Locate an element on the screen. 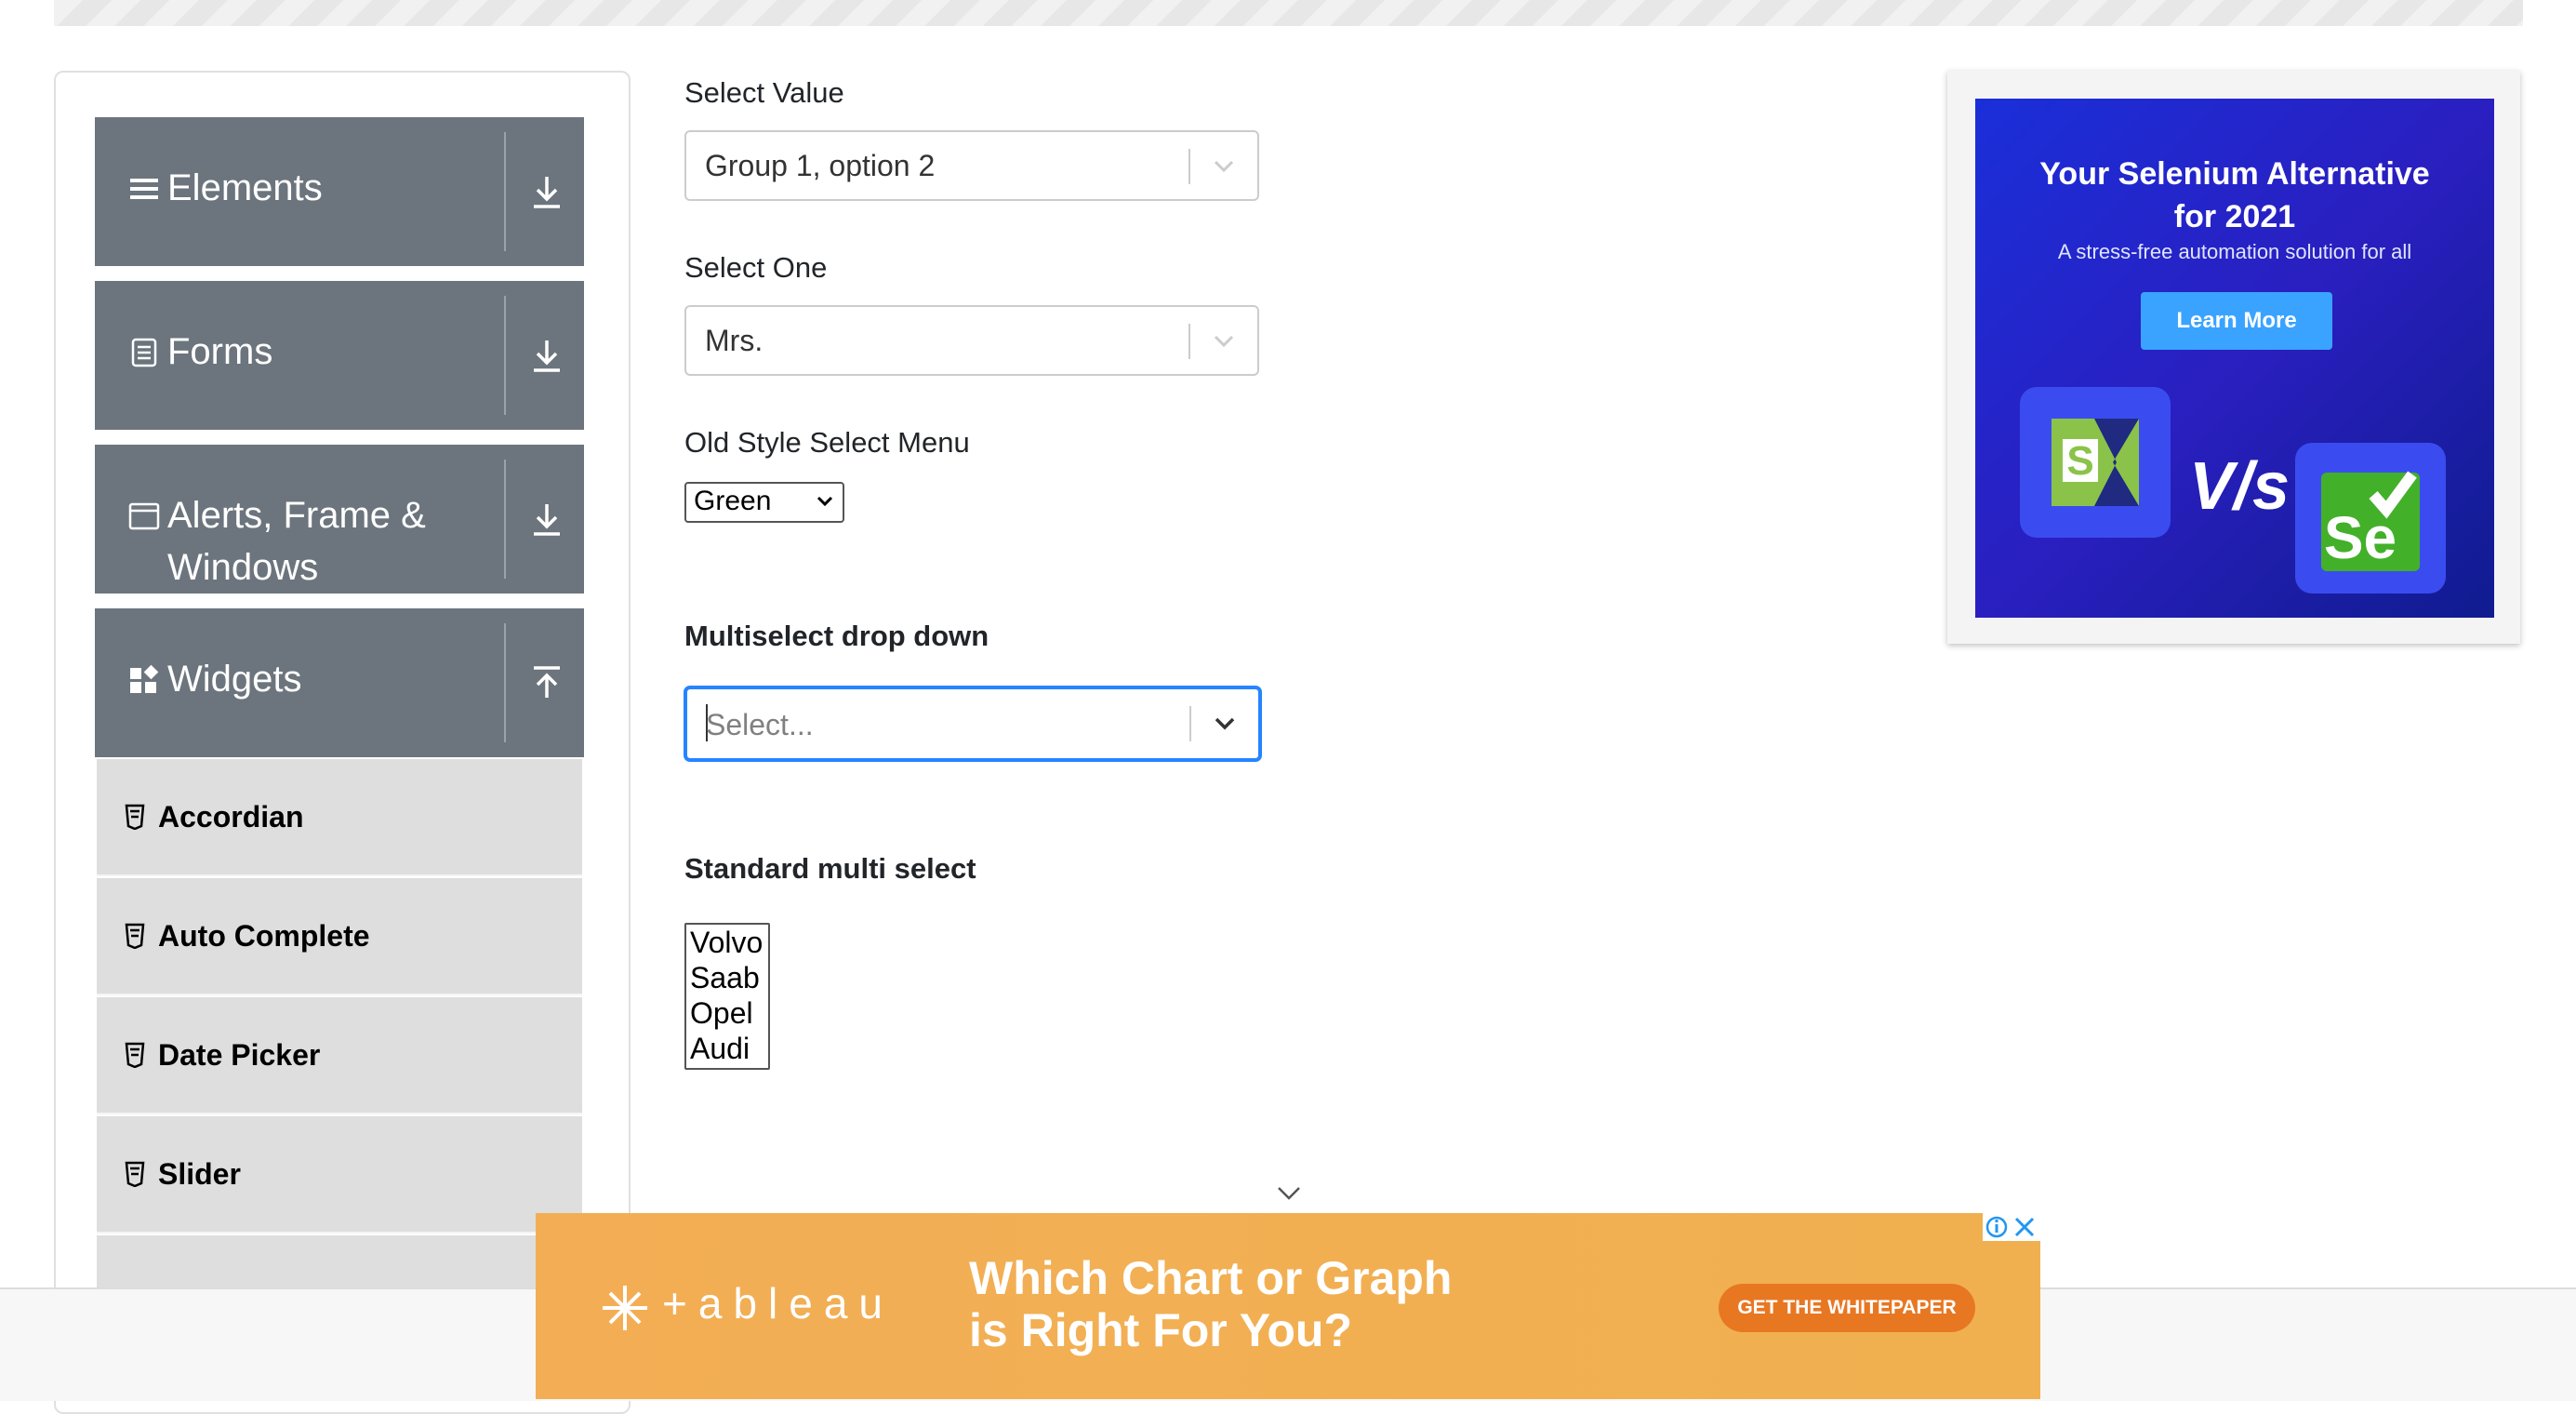  sidebar-group-label: Elements is located at coordinates (245, 187).